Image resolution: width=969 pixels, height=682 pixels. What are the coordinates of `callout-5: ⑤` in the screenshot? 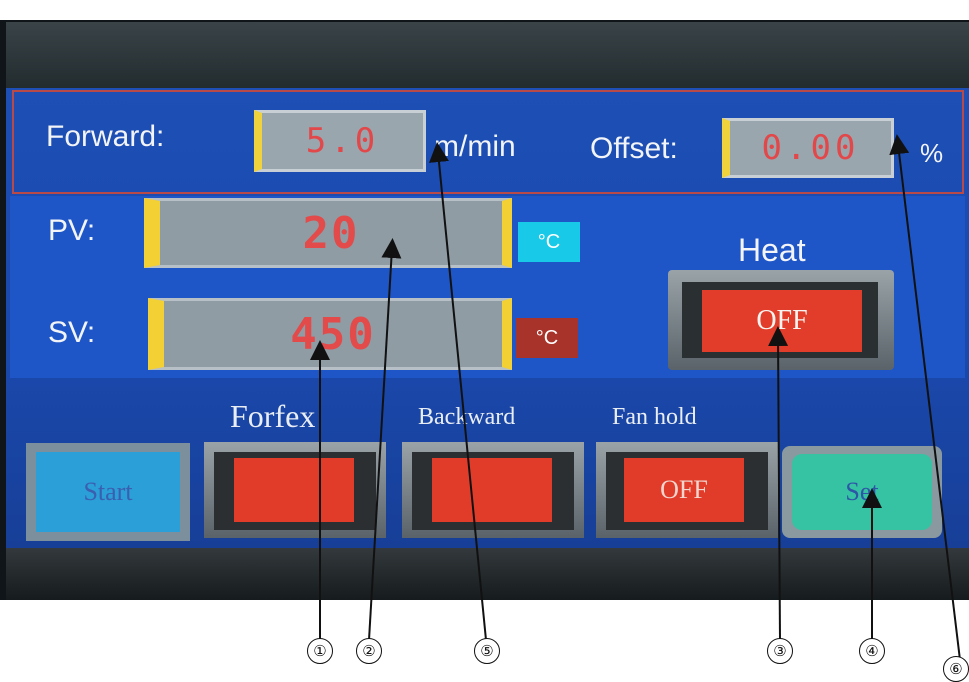 It's located at (487, 651).